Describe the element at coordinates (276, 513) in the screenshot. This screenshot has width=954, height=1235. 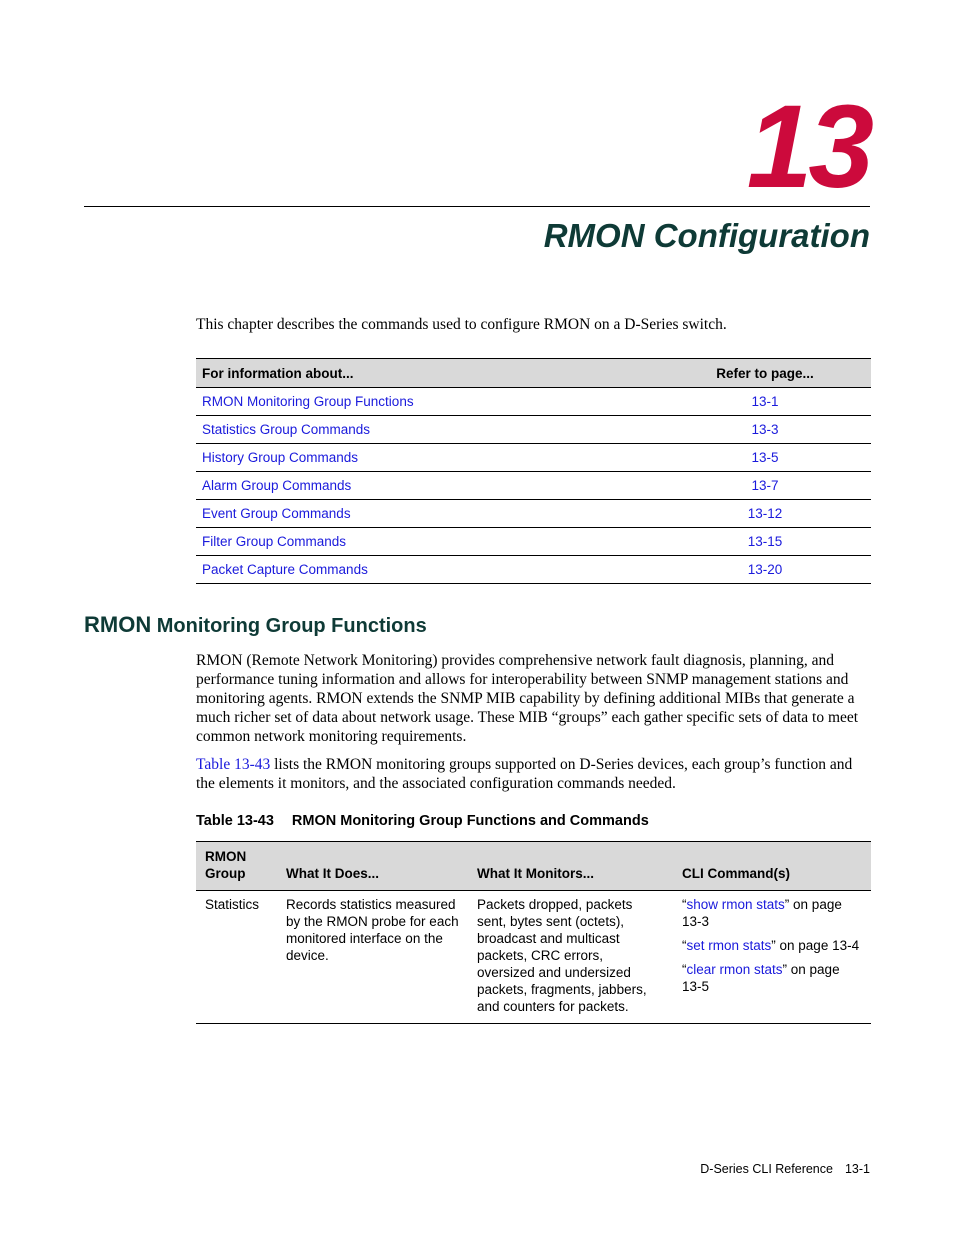
I see `toc-link: Event Group Commands` at that location.